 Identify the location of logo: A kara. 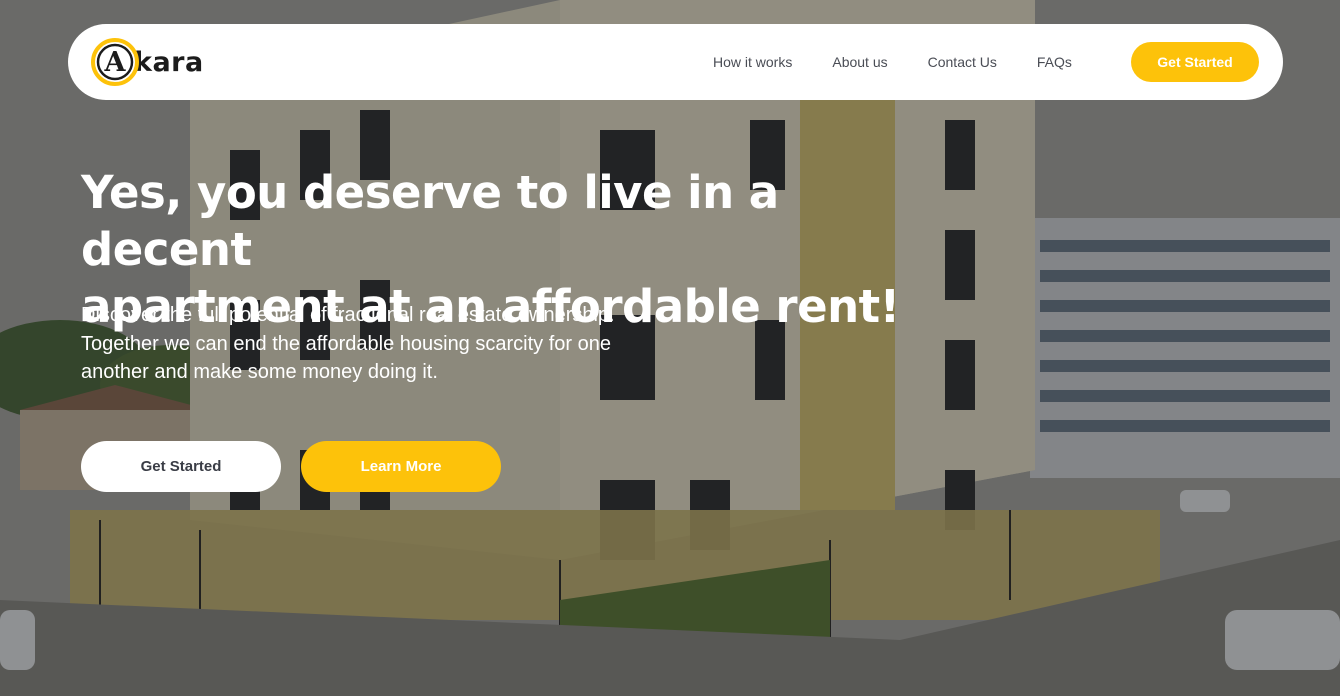
(147, 62).